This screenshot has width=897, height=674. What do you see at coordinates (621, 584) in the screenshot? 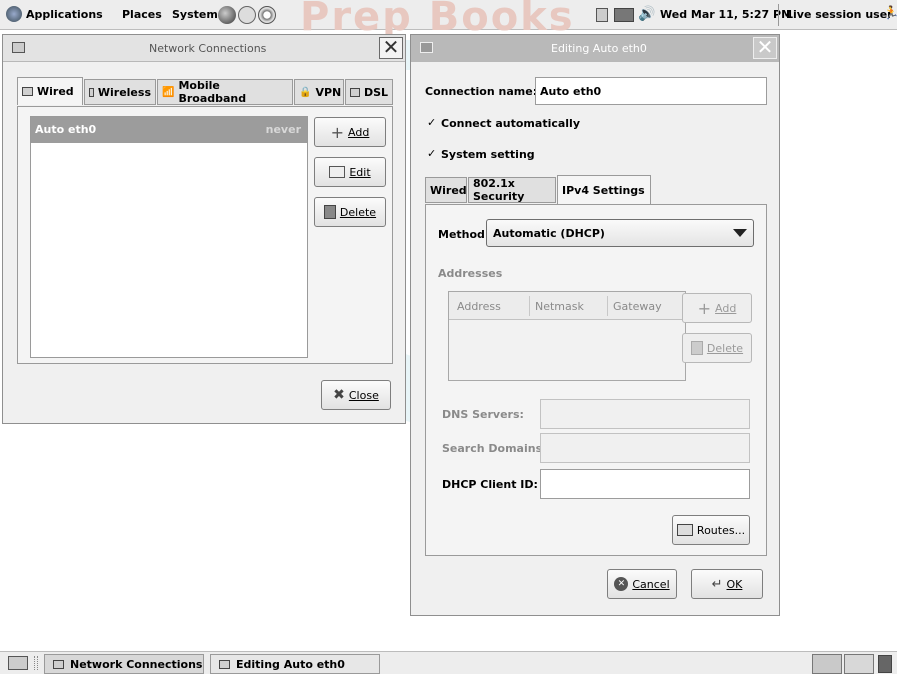
I see `cancel-icon: ✕` at bounding box center [621, 584].